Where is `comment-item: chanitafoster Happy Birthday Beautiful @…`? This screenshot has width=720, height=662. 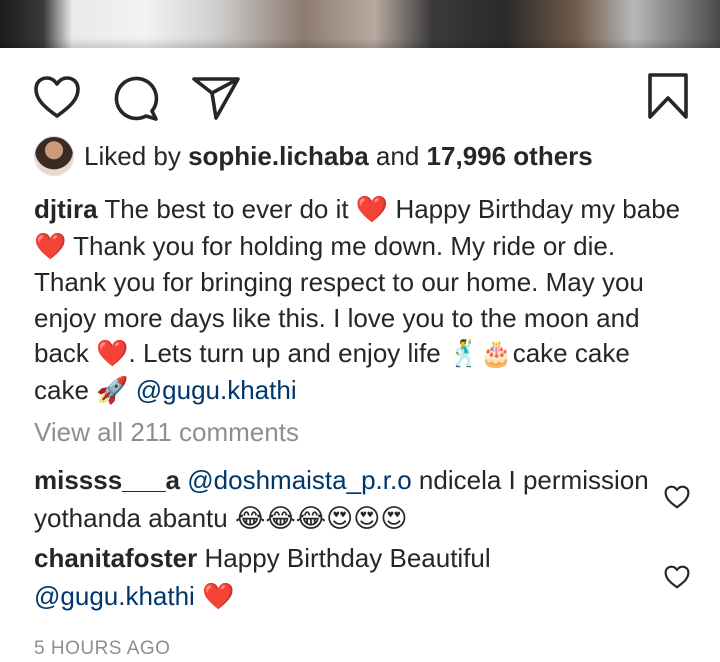 comment-item: chanitafoster Happy Birthday Beautiful @… is located at coordinates (344, 577).